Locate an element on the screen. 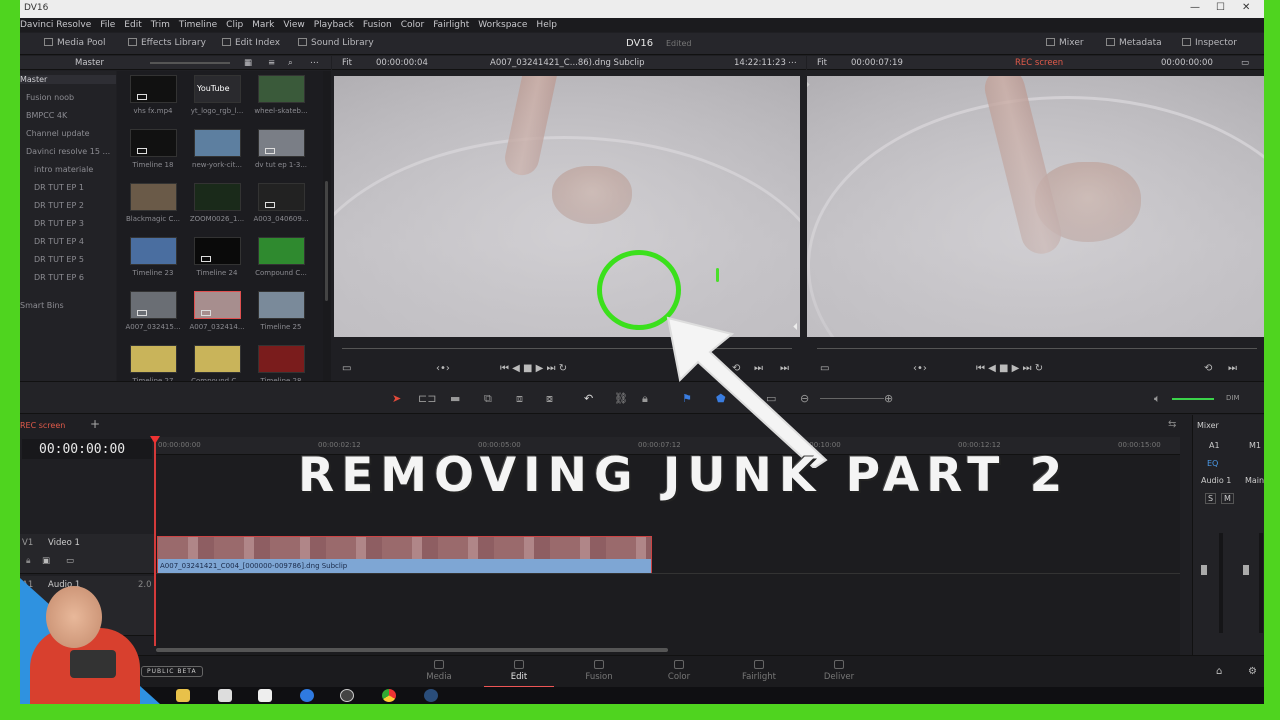 This screenshot has width=1280, height=720. trim-tool-icon: ⊏⊐ is located at coordinates (427, 398).